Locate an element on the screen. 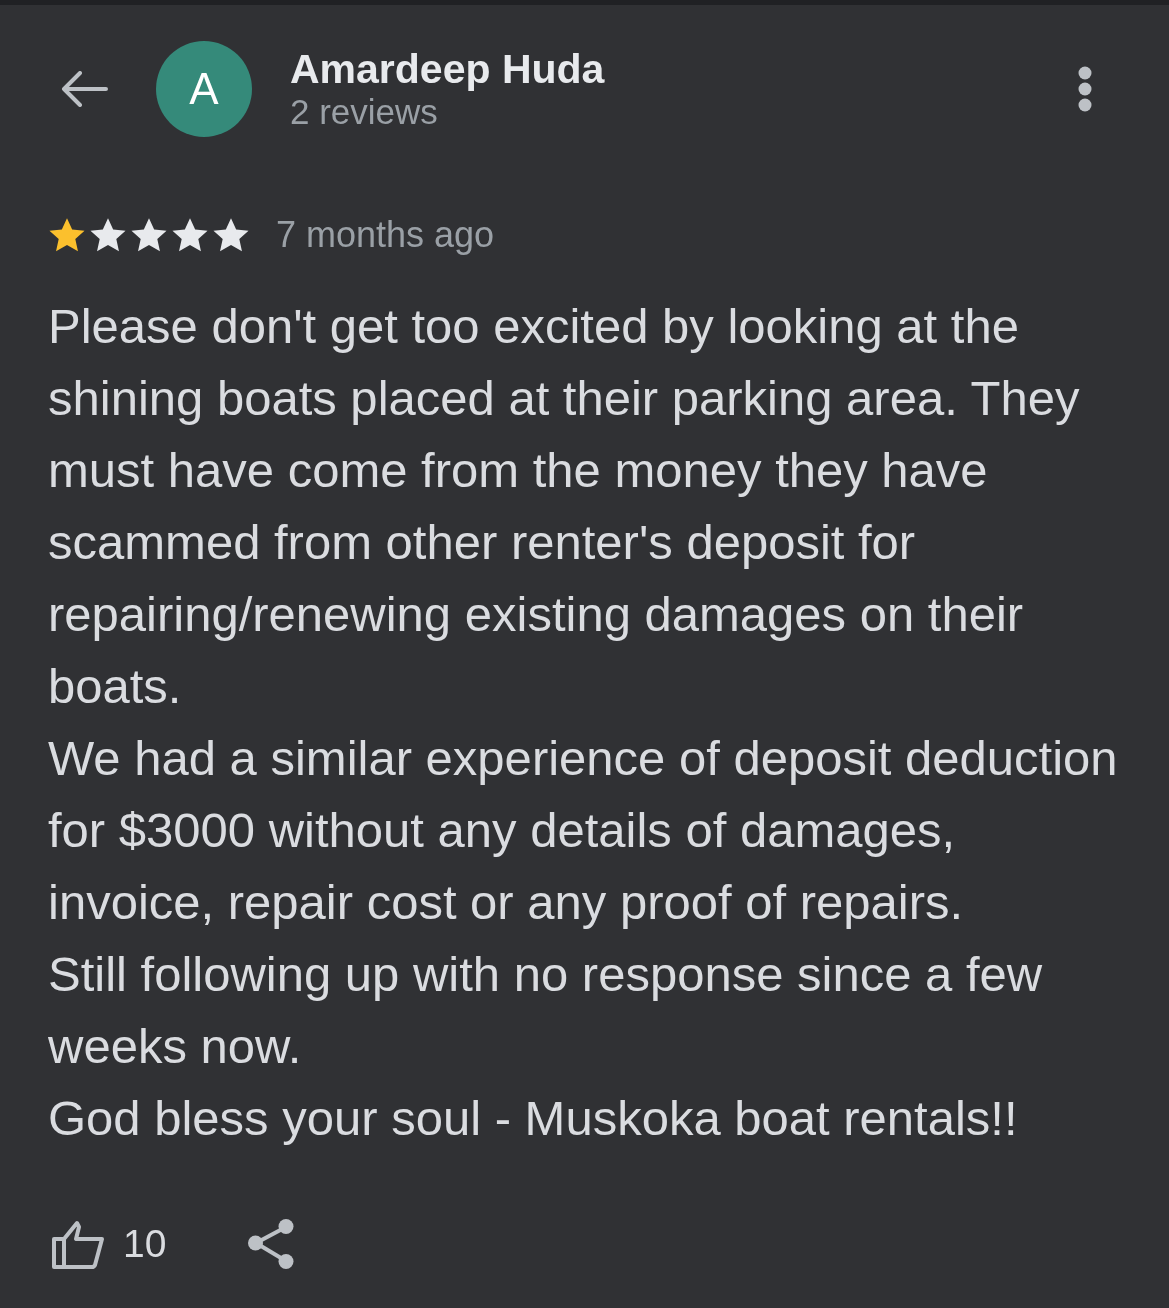 The width and height of the screenshot is (1169, 1308). share-button is located at coordinates (271, 1244).